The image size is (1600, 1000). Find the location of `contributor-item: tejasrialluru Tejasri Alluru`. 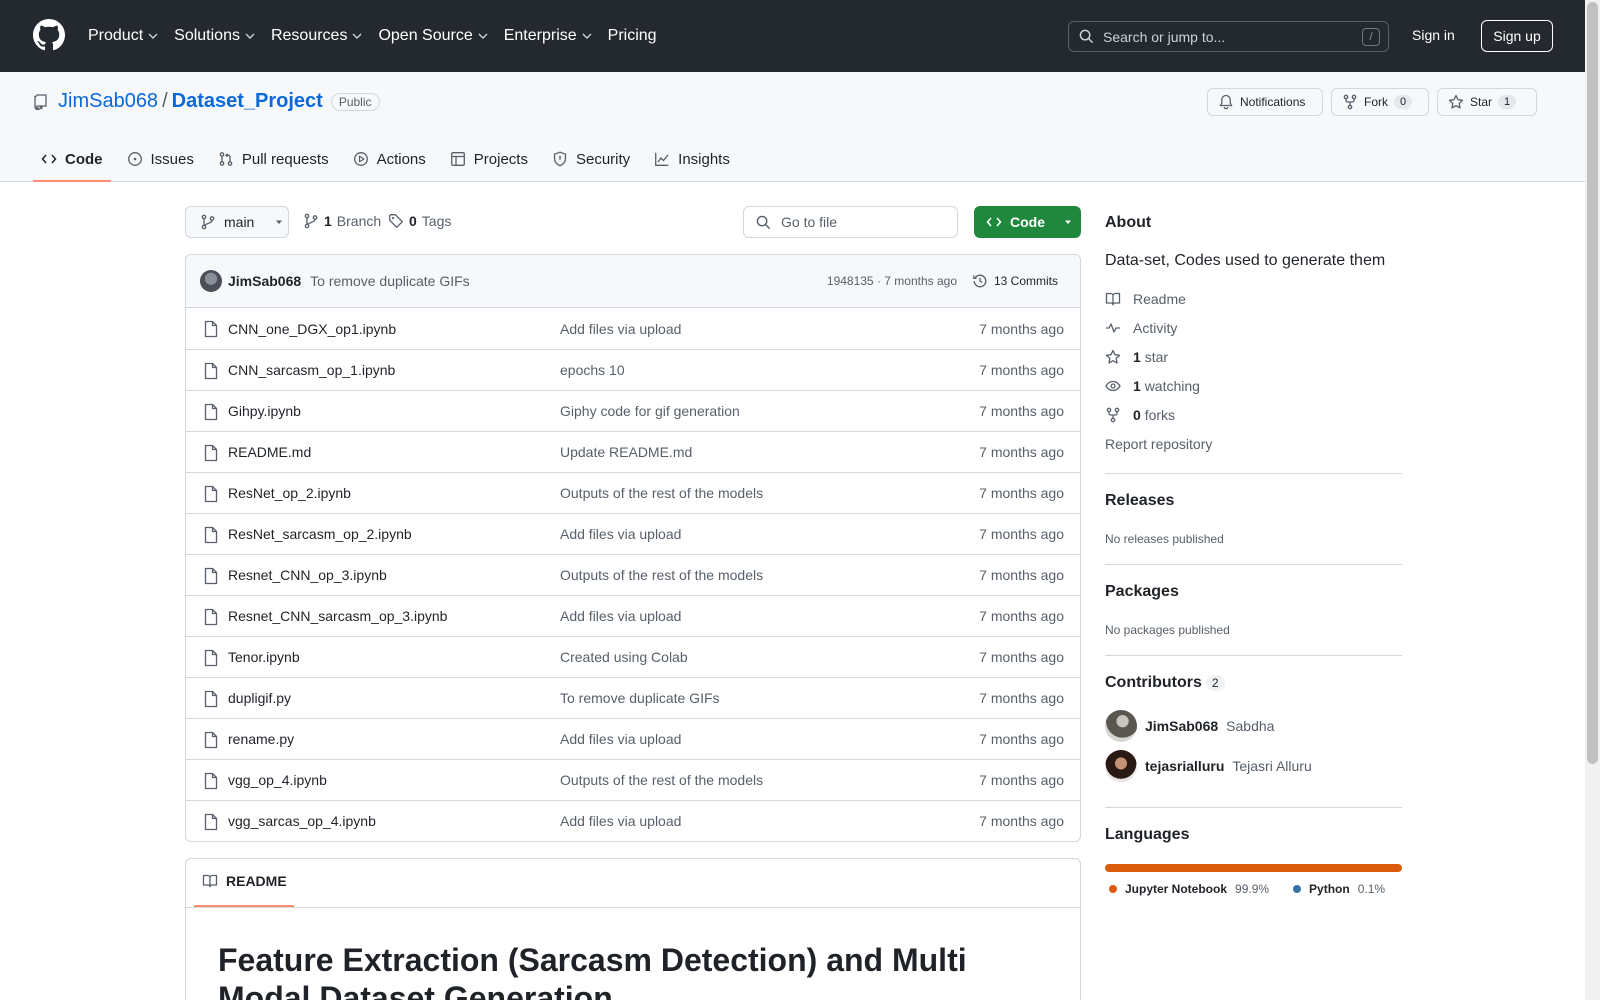

contributor-item: tejasrialluru Tejasri Alluru is located at coordinates (1208, 766).